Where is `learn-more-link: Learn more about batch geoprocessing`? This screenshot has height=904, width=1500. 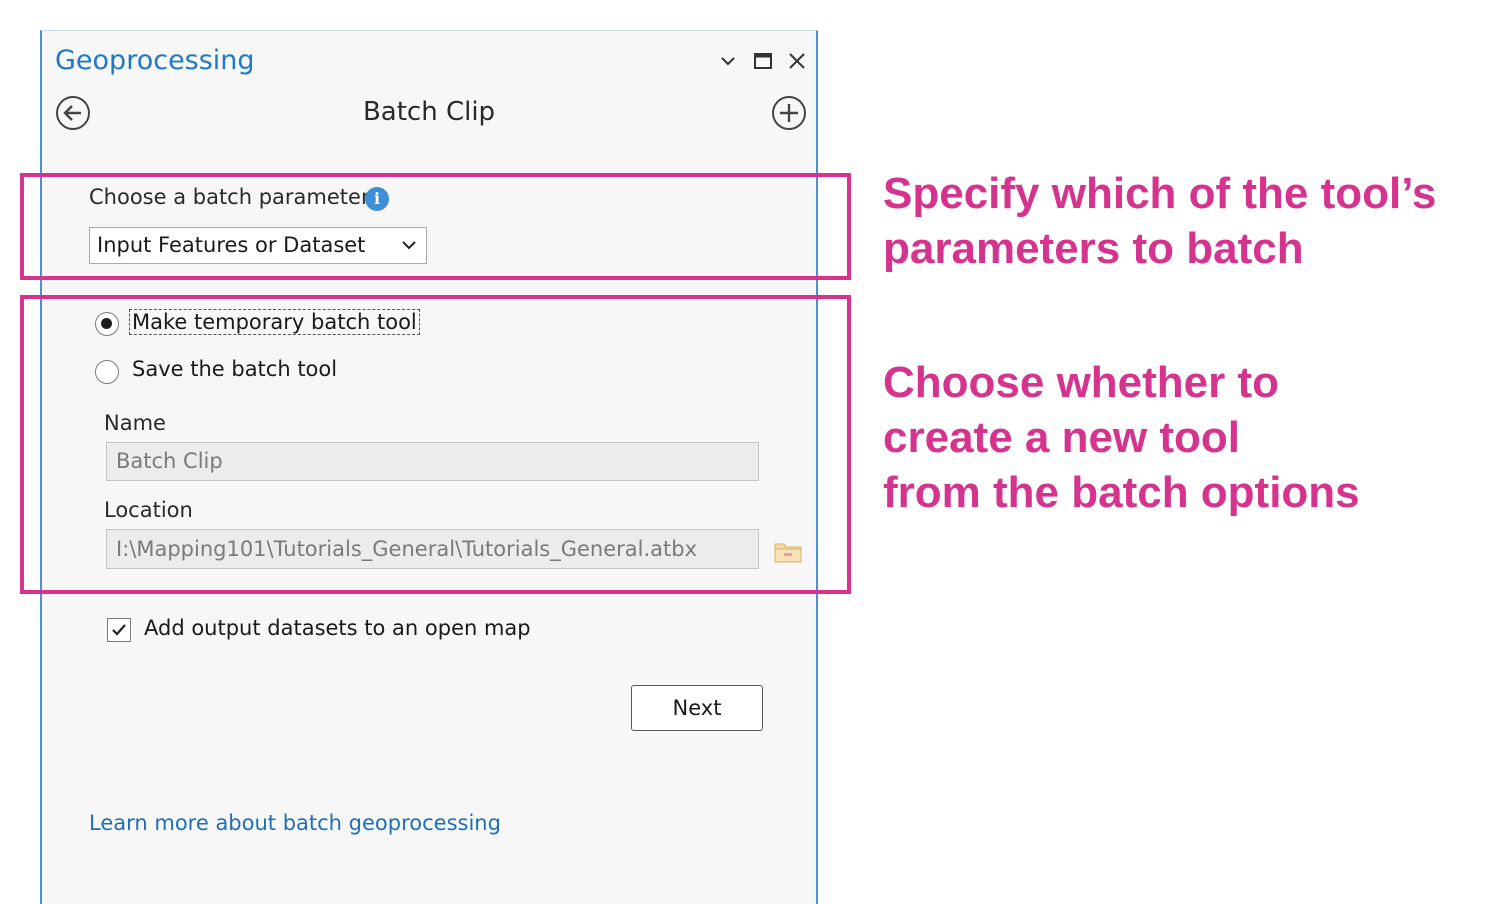 learn-more-link: Learn more about batch geoprocessing is located at coordinates (295, 823).